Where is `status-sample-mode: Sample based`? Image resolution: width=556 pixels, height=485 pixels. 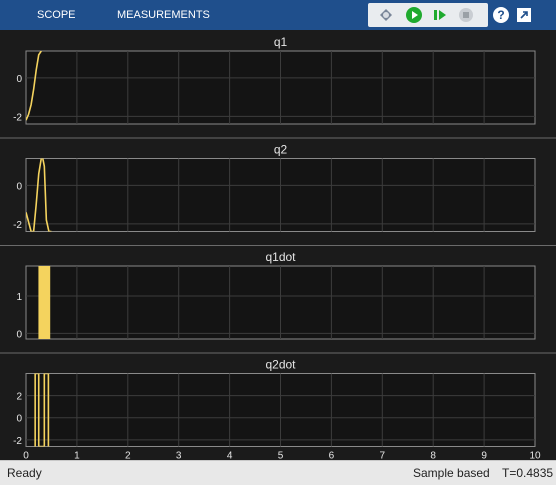
status-sample-mode: Sample based is located at coordinates (451, 473).